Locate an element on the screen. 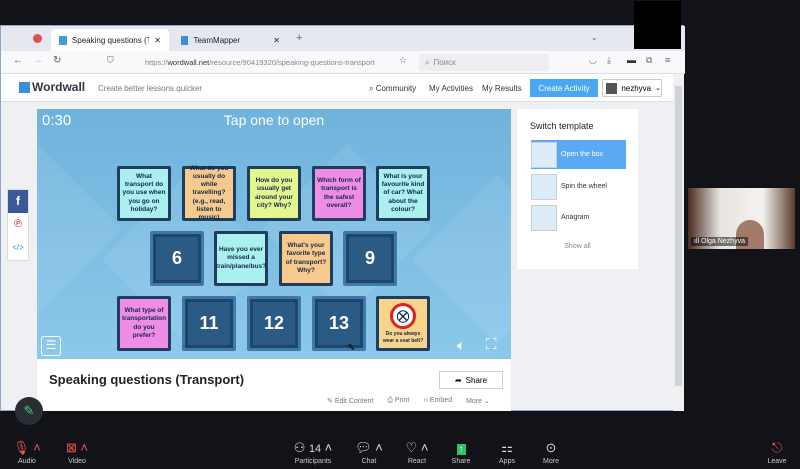 Image resolution: width=800 pixels, height=469 pixels. print-link: ⎙ Print is located at coordinates (398, 401).